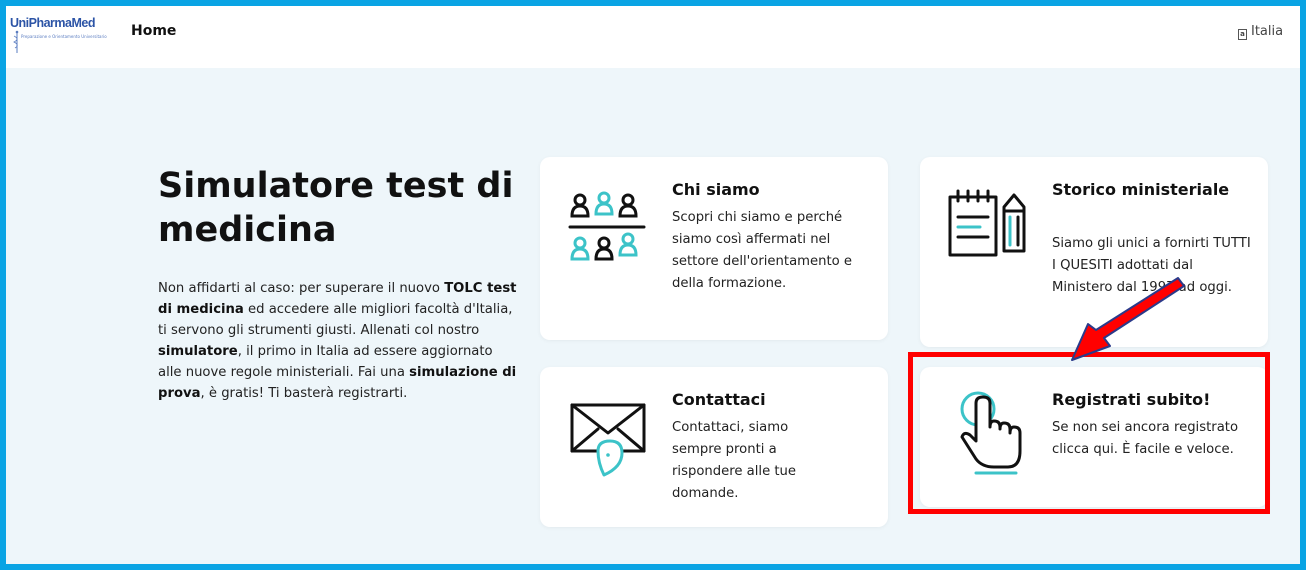  I want to click on red-arrow-annotation, so click(1128, 319).